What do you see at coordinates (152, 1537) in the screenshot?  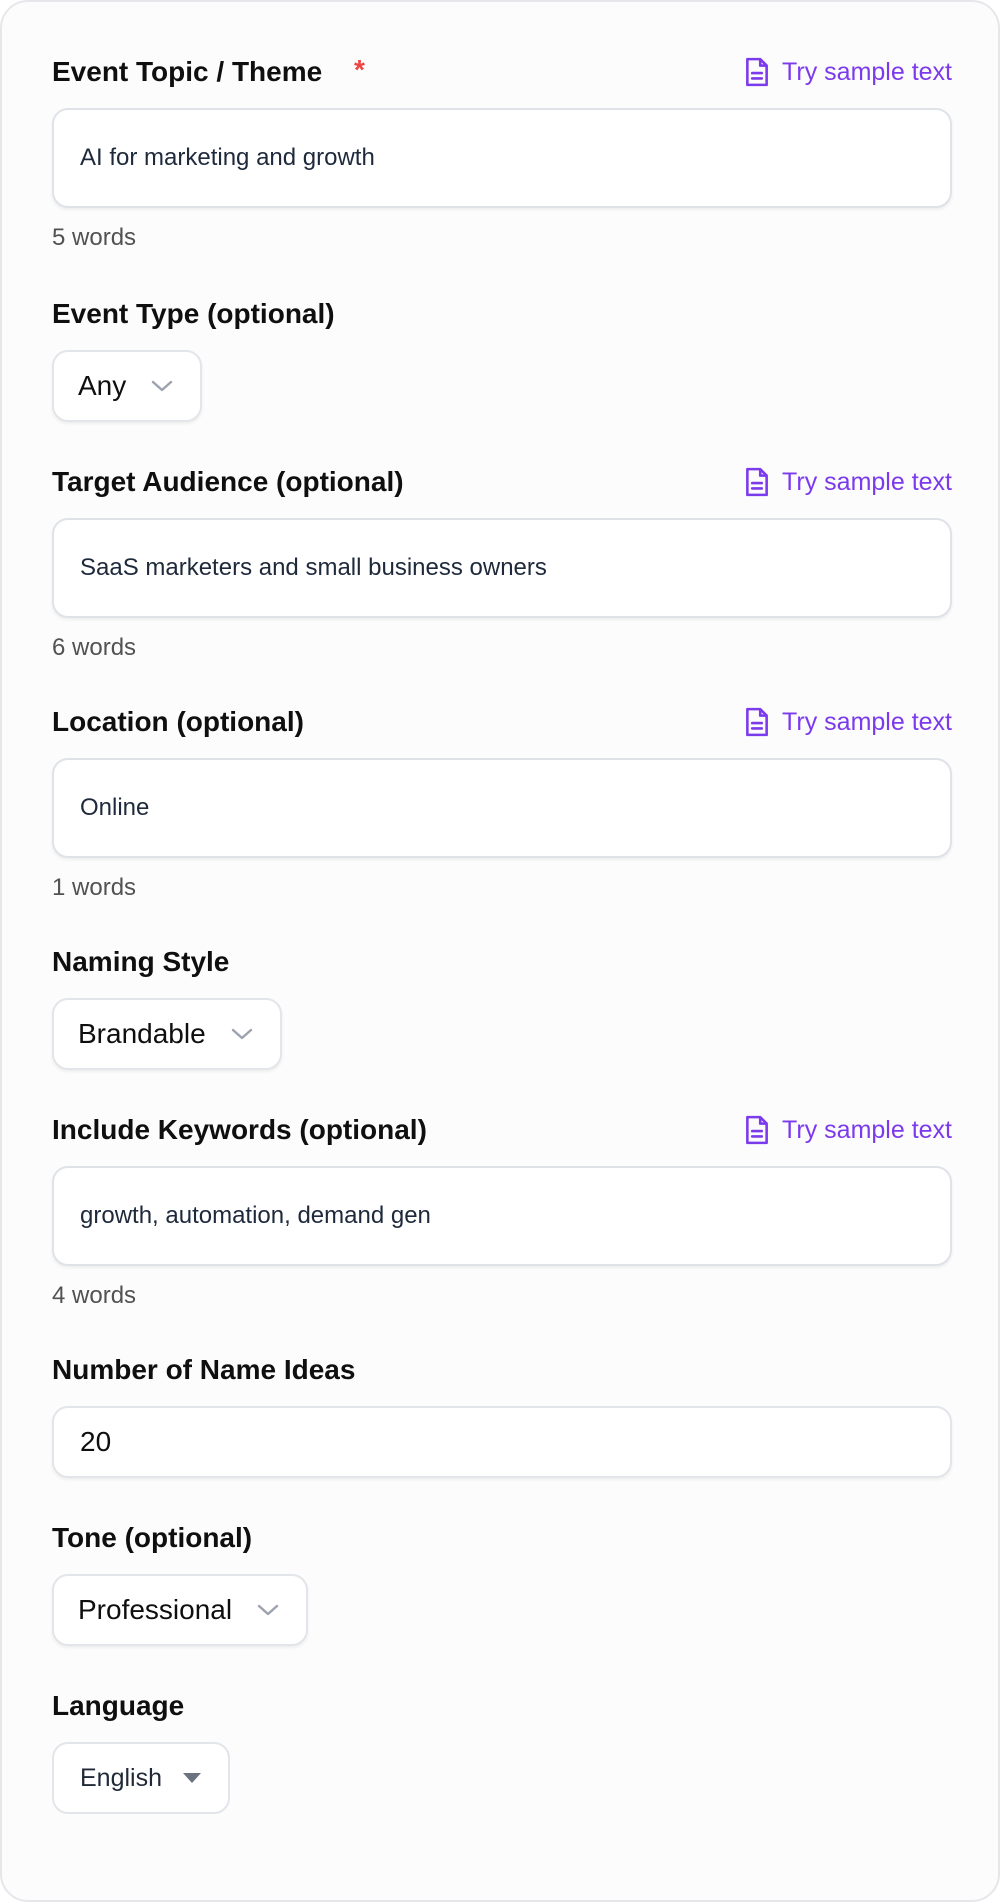 I see `field-label: Tone (optional)` at bounding box center [152, 1537].